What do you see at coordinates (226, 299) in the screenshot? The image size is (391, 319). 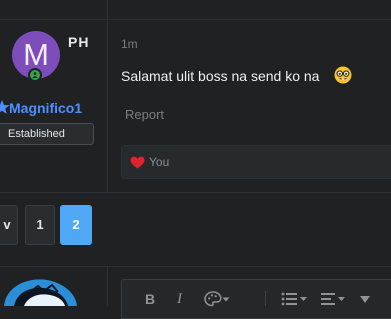 I see `chevron-down-icon` at bounding box center [226, 299].